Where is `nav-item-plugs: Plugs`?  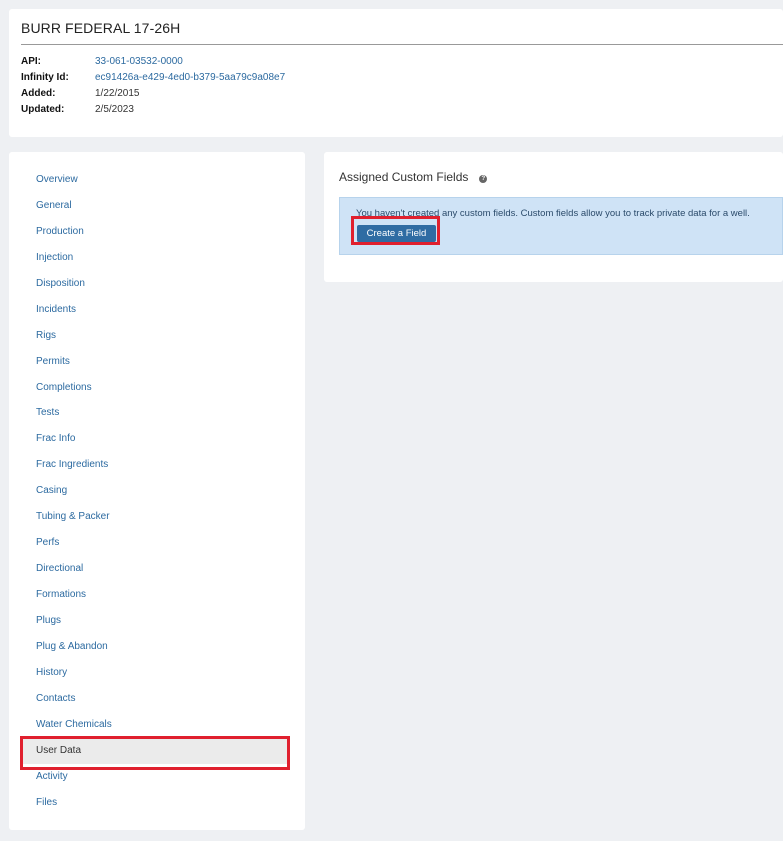
nav-item-plugs: Plugs is located at coordinates (155, 621).